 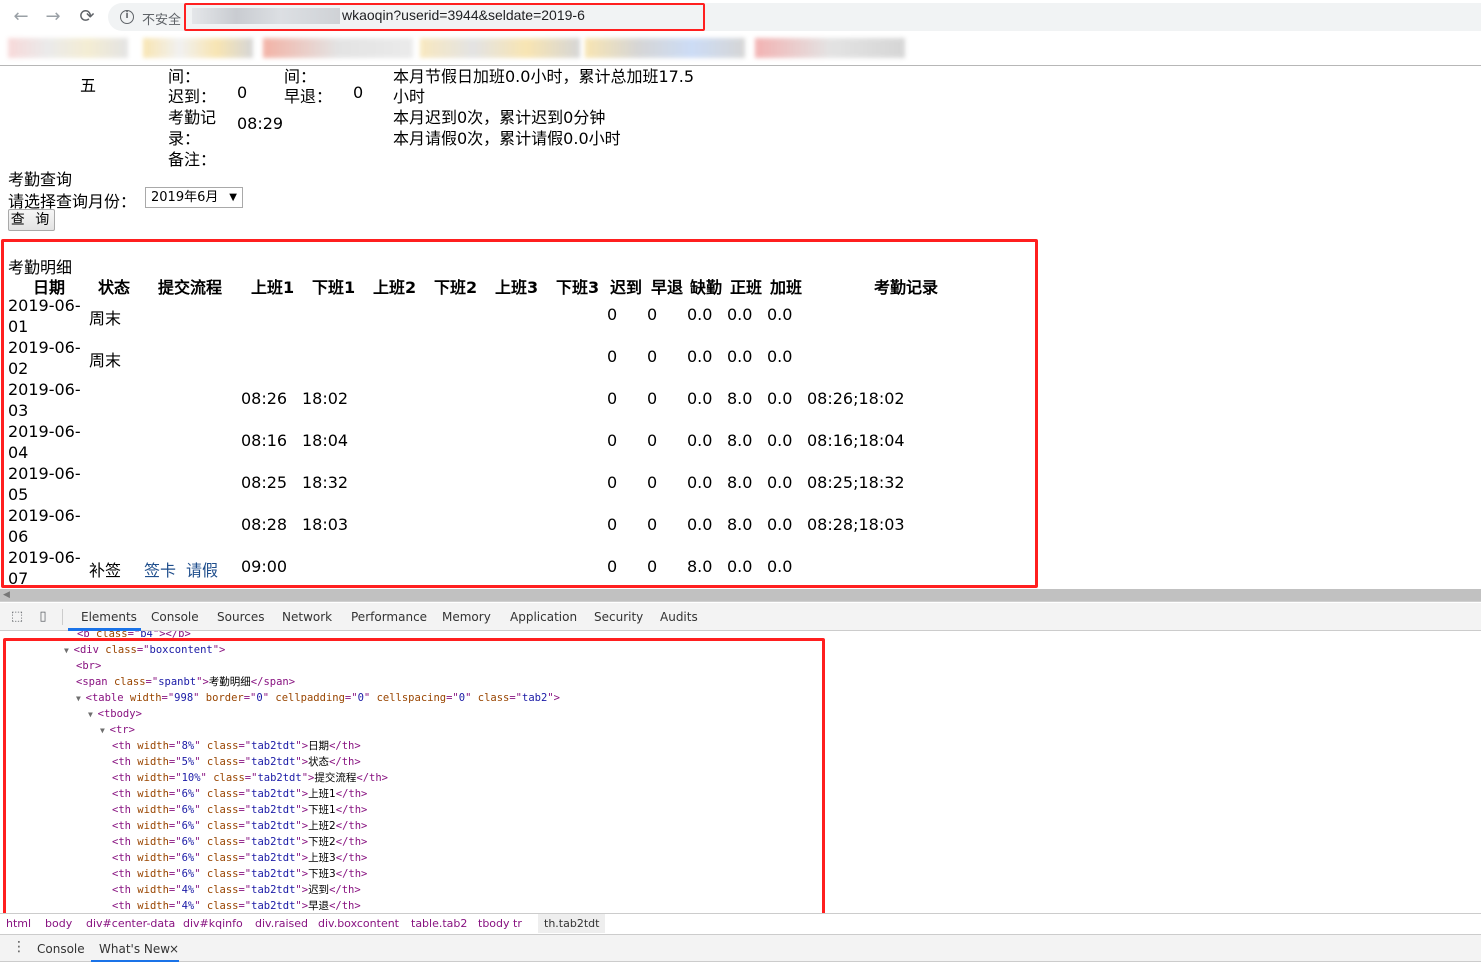 What do you see at coordinates (87, 17) in the screenshot?
I see `reload-icon: ⟳` at bounding box center [87, 17].